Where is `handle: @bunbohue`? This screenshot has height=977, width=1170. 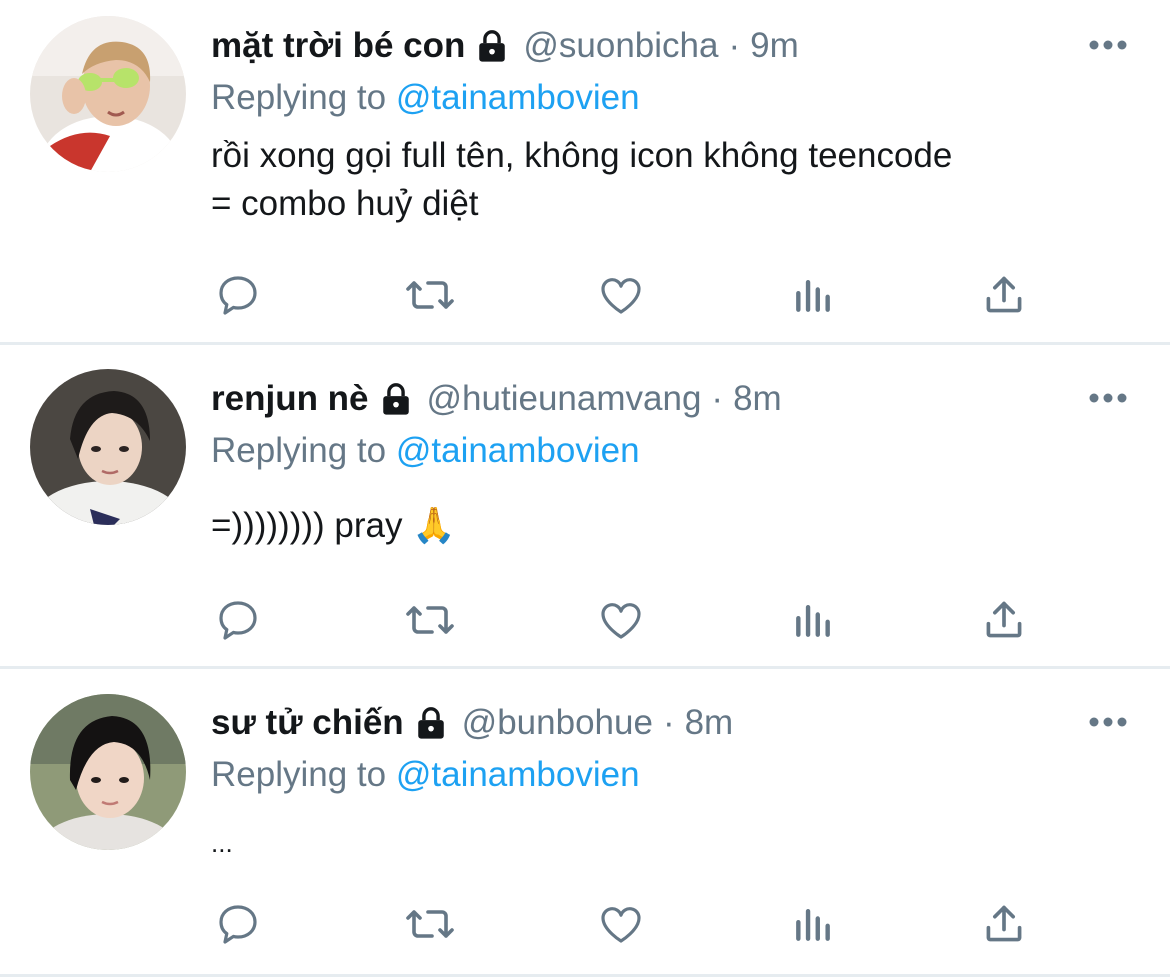
handle: @bunbohue is located at coordinates (557, 723).